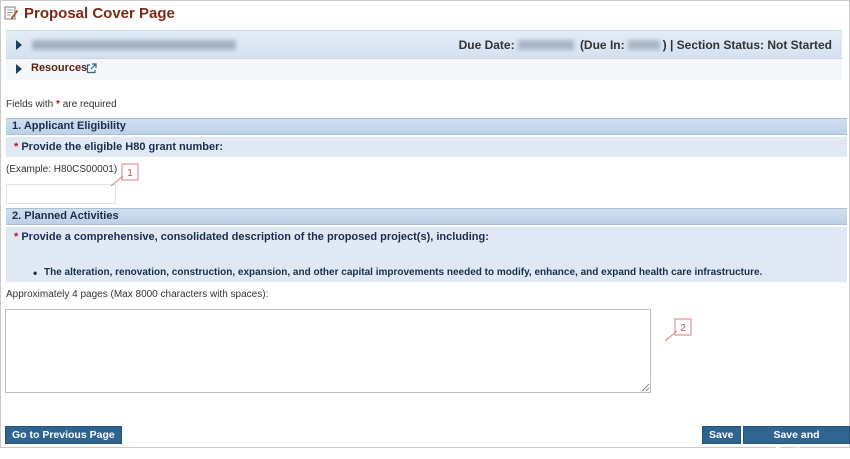  What do you see at coordinates (99, 13) in the screenshot?
I see `page-title: Proposal Cover Page` at bounding box center [99, 13].